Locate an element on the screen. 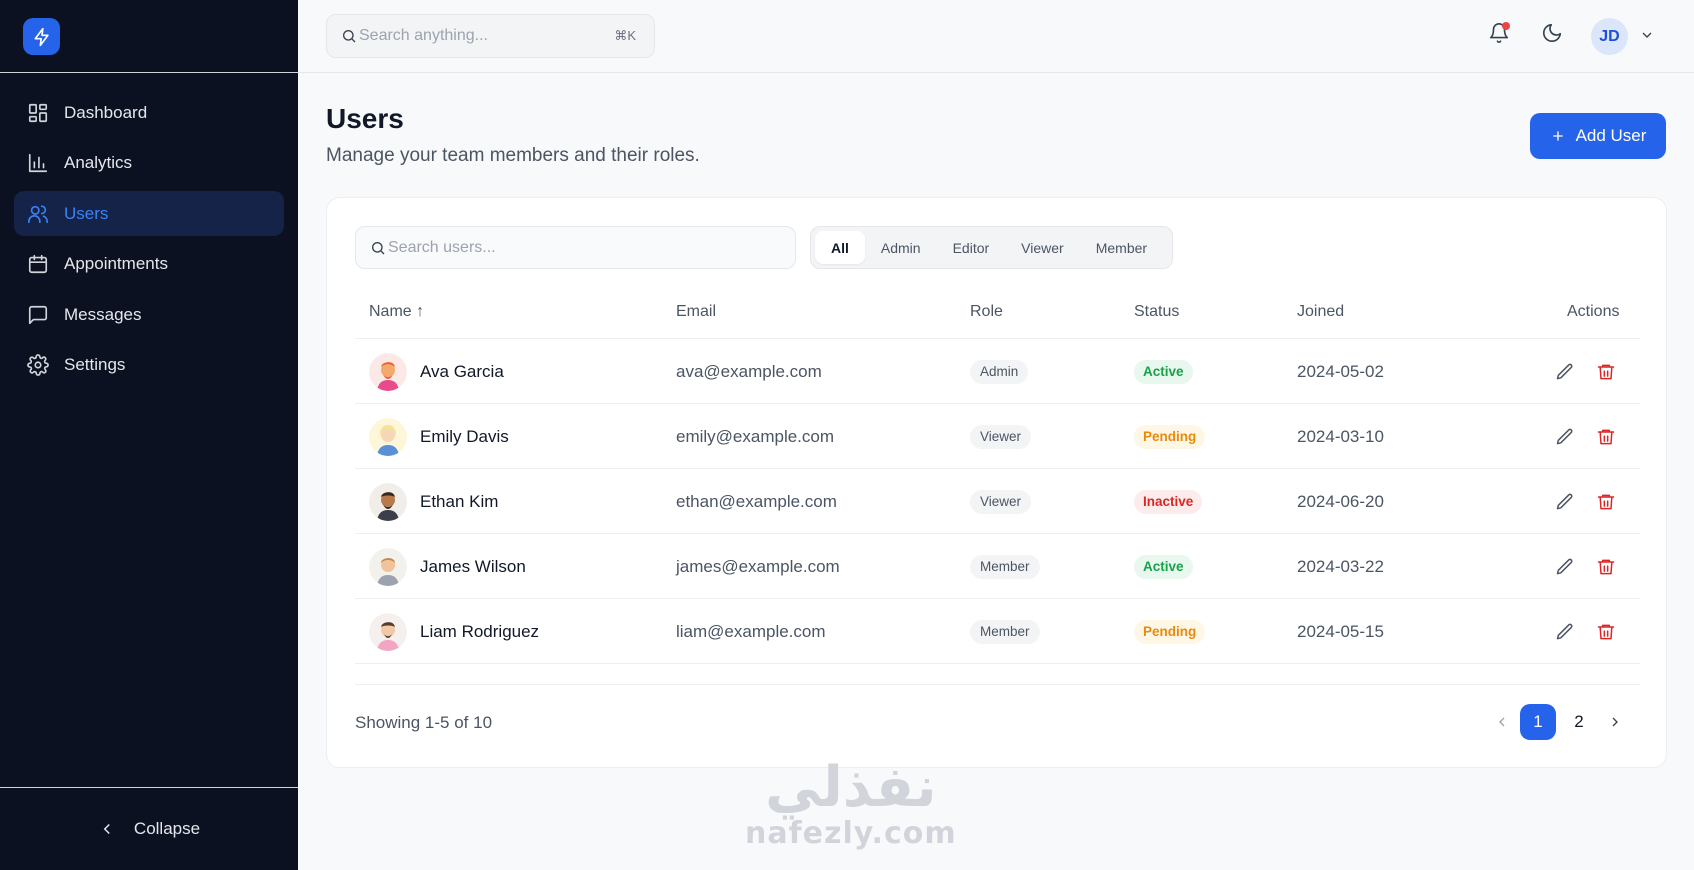 Image resolution: width=1694 pixels, height=870 pixels. user-name: Liam Rodriguez is located at coordinates (480, 631).